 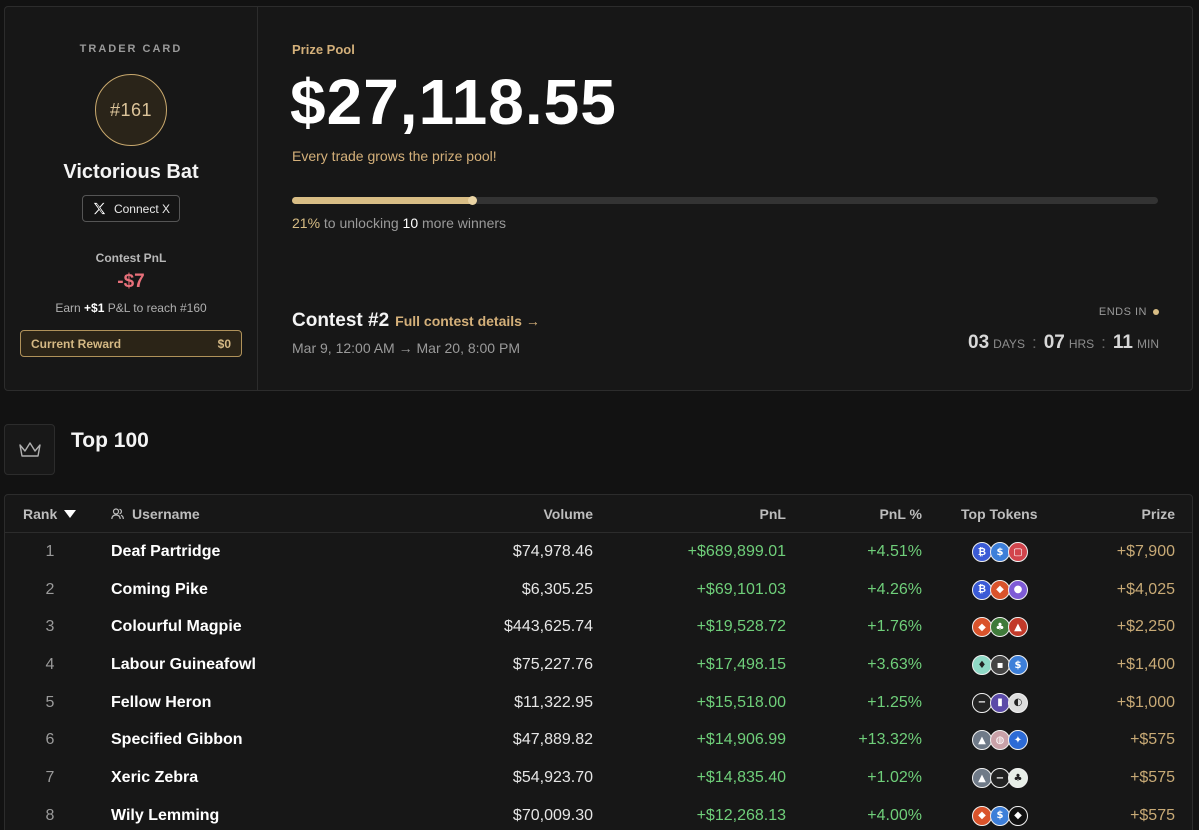 What do you see at coordinates (1000, 627) in the screenshot?
I see `top-tokens-cell: ◆ ♣ ▲` at bounding box center [1000, 627].